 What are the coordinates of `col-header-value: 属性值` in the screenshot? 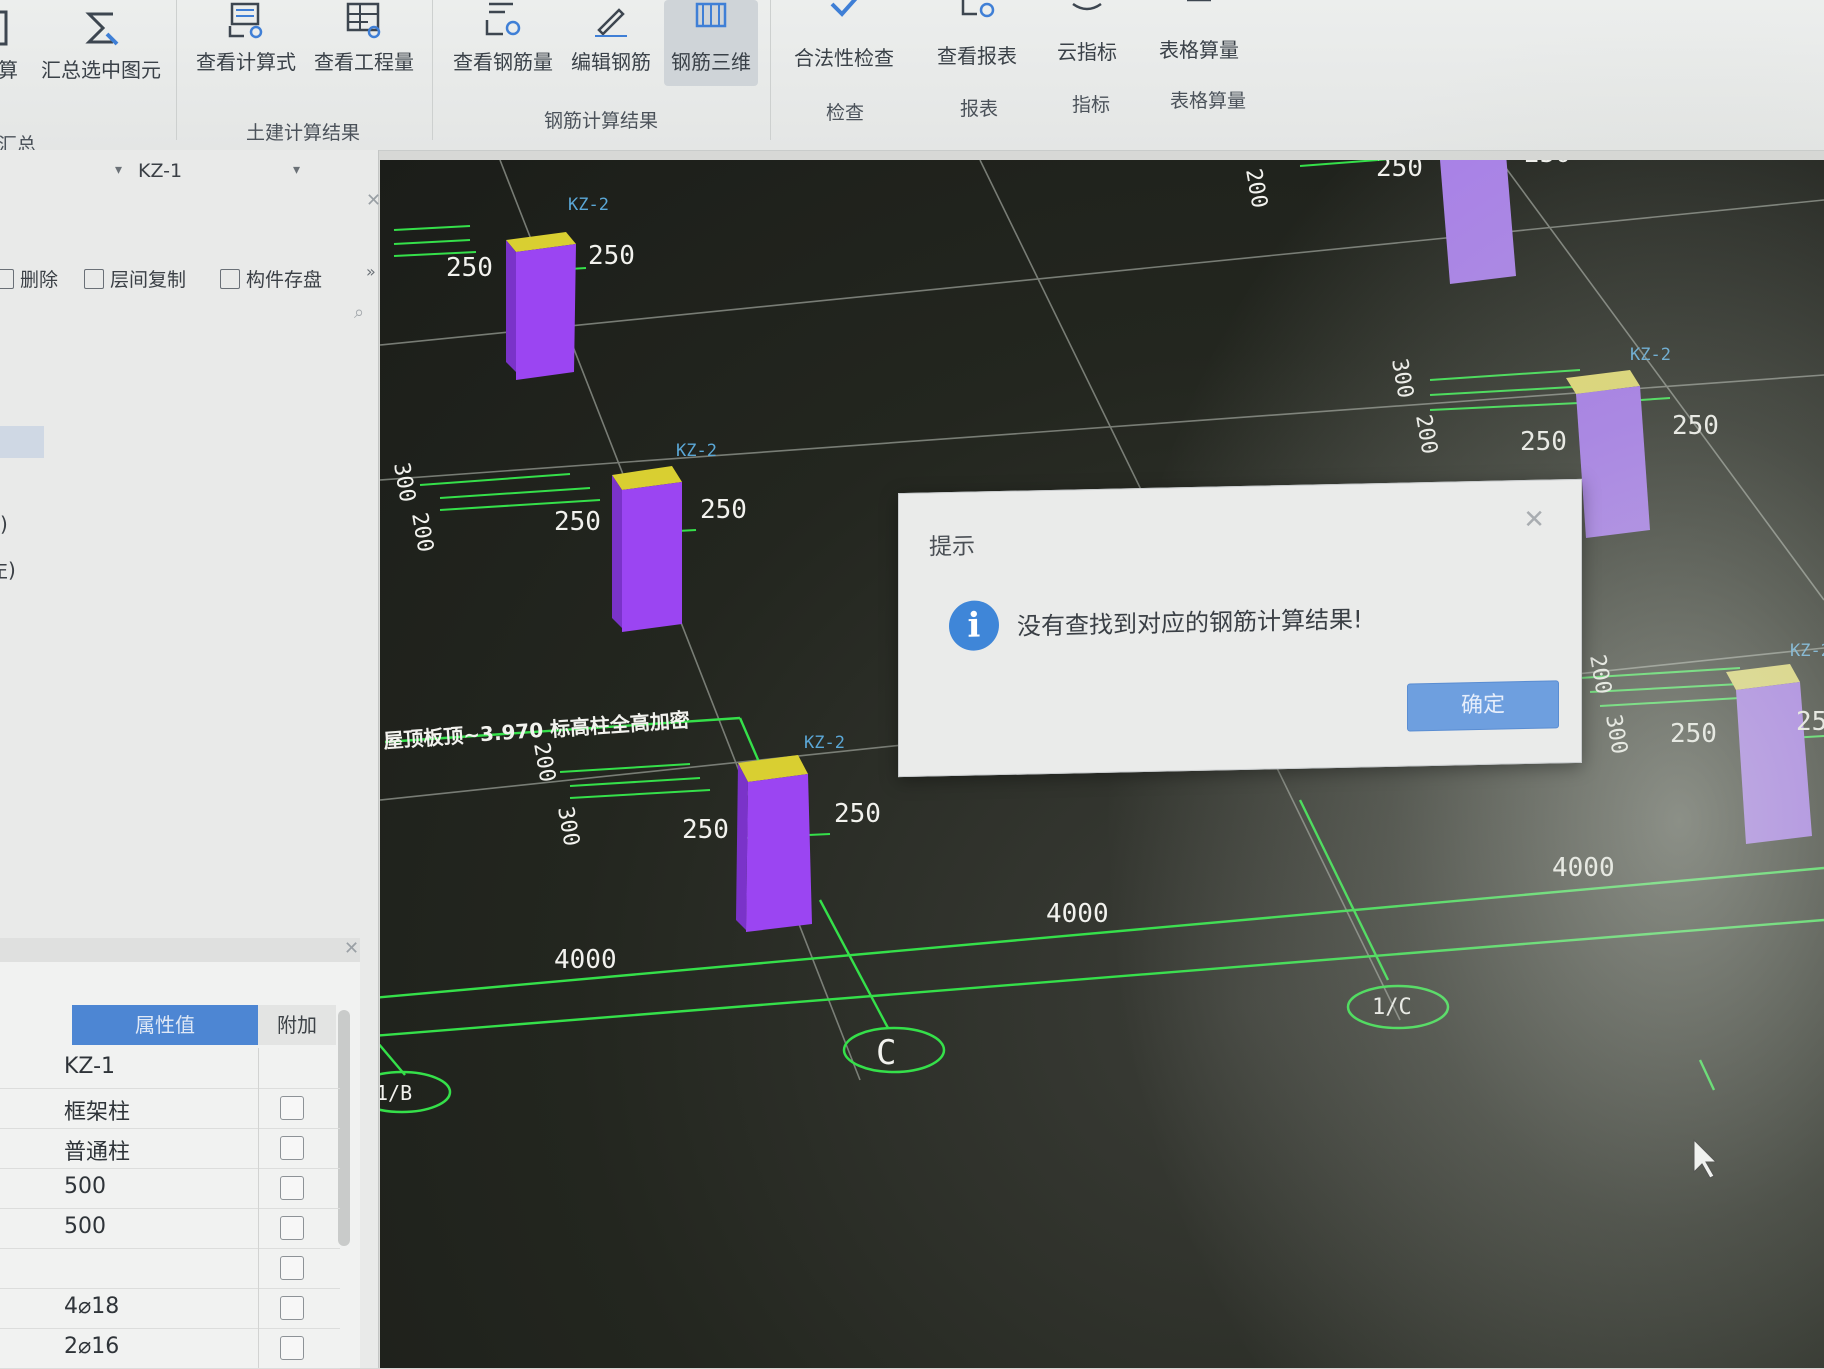 It's located at (165, 1025).